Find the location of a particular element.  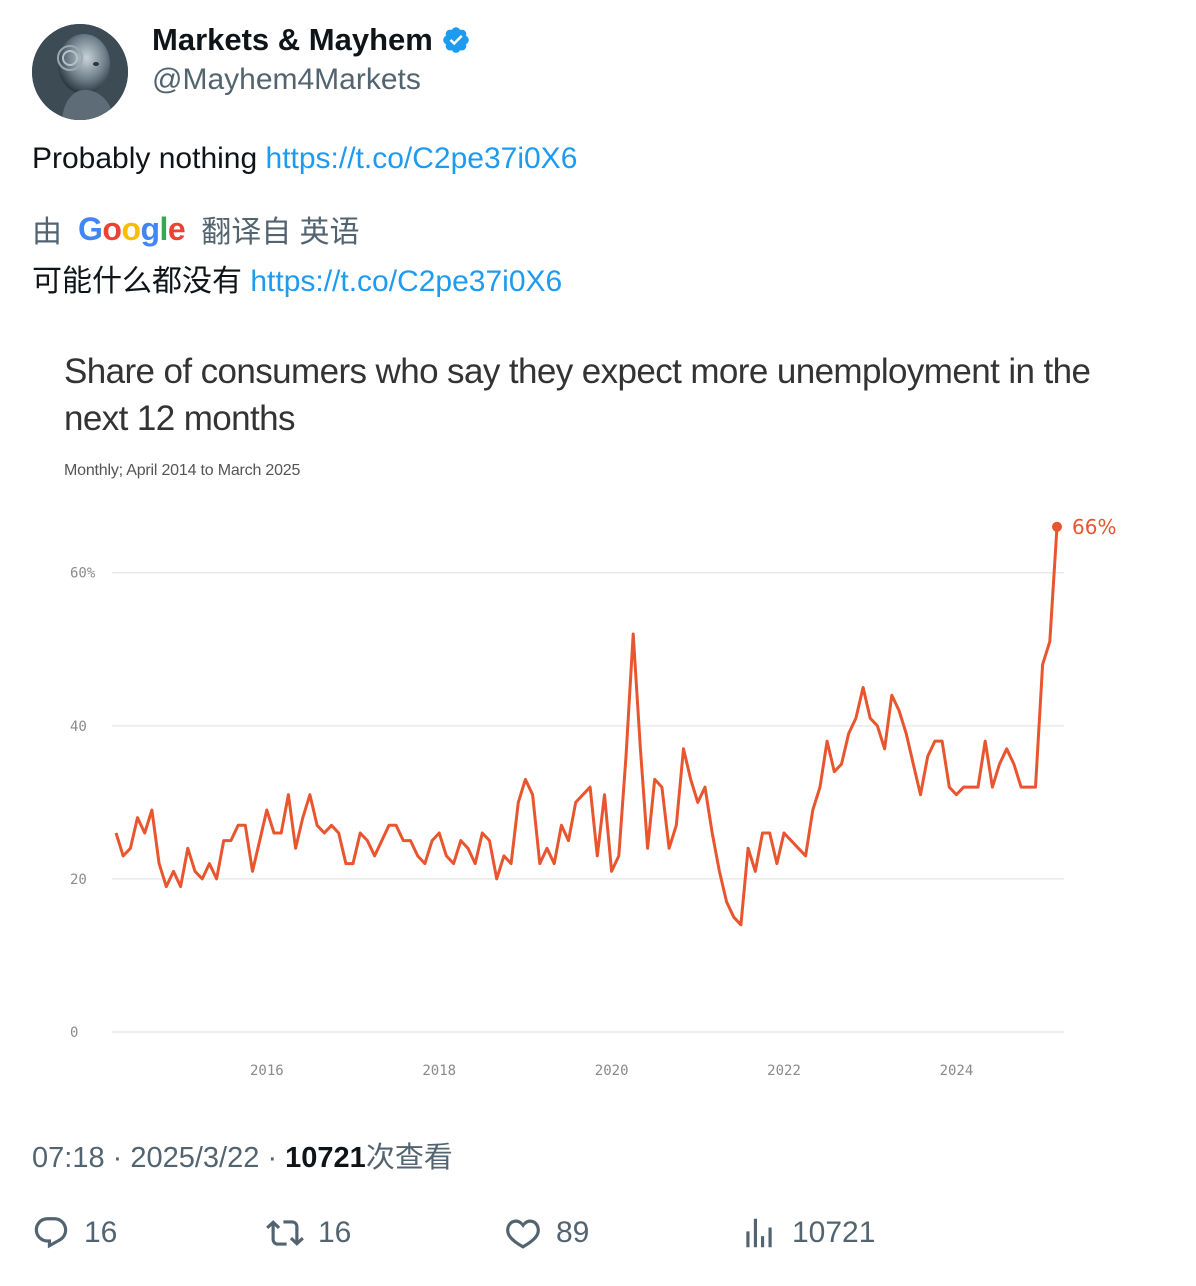

chart-y-tick-label: 60% is located at coordinates (83, 574).